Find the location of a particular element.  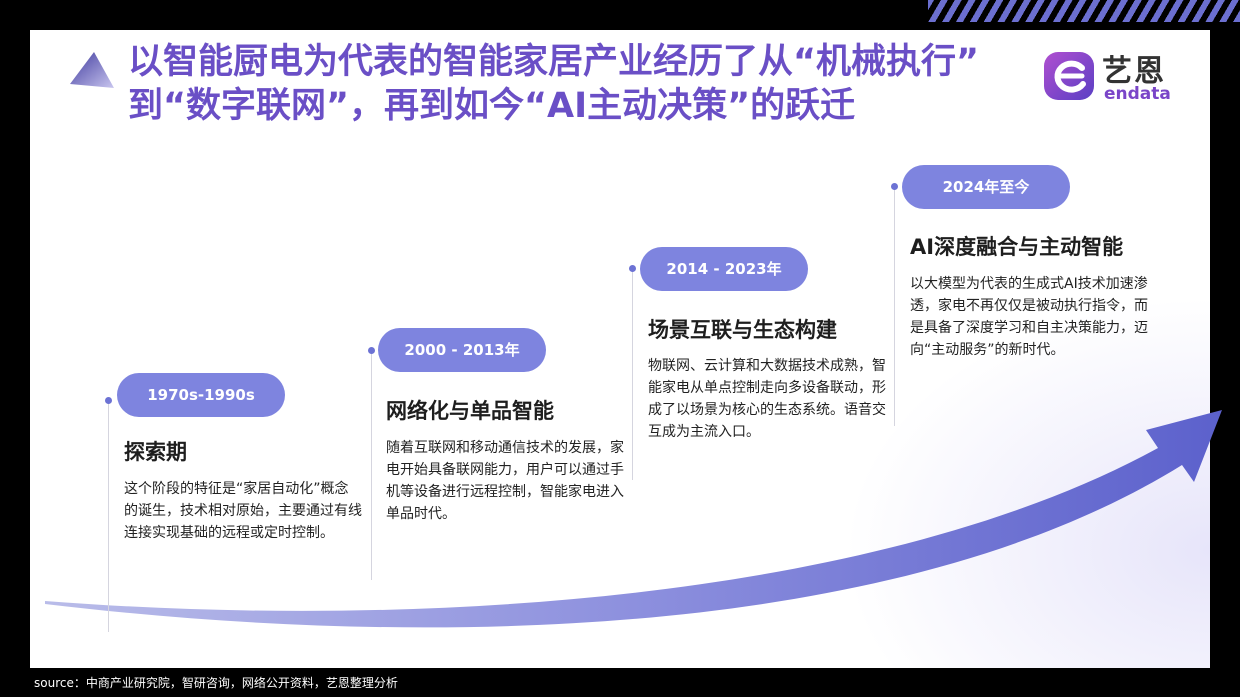

stage-1-period-badge: 1970s-1990s is located at coordinates (201, 395).